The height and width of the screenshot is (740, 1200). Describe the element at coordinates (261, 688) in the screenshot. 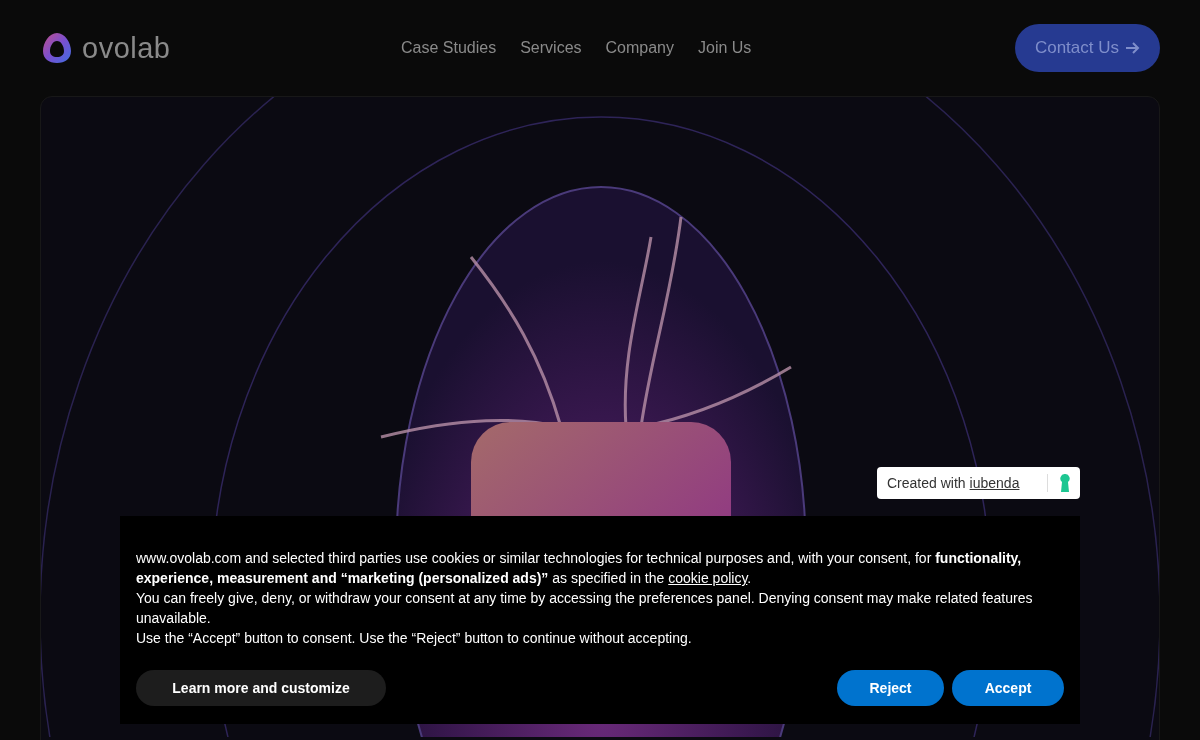

I see `consent-button: Learn more and customize` at that location.